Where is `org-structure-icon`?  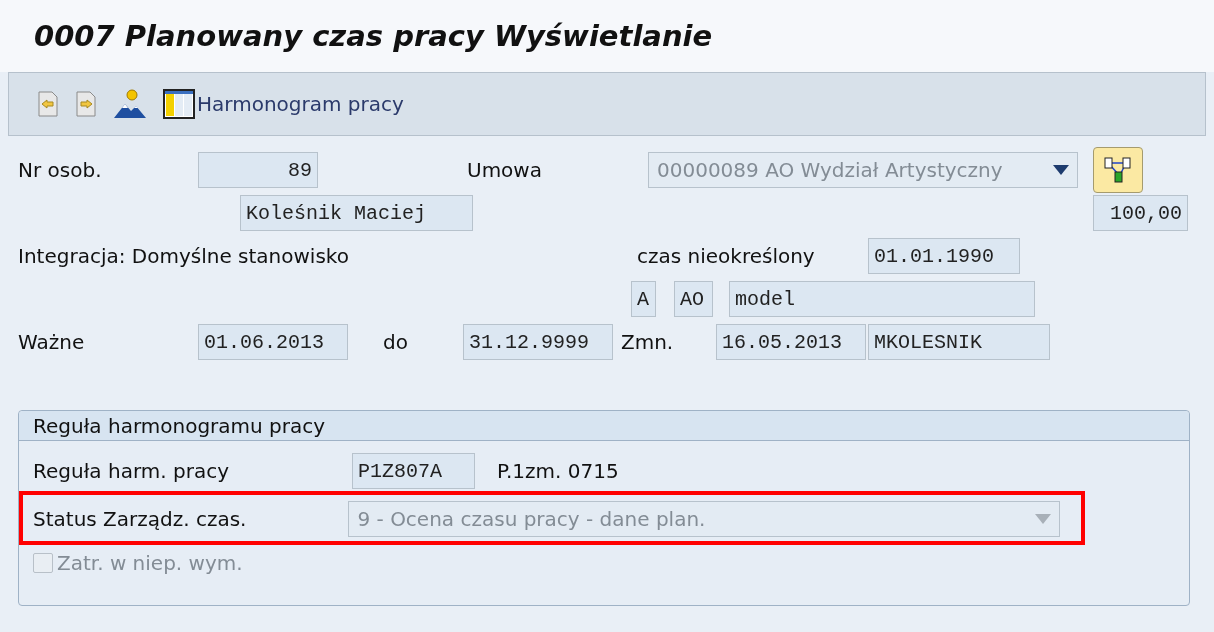 org-structure-icon is located at coordinates (1118, 170).